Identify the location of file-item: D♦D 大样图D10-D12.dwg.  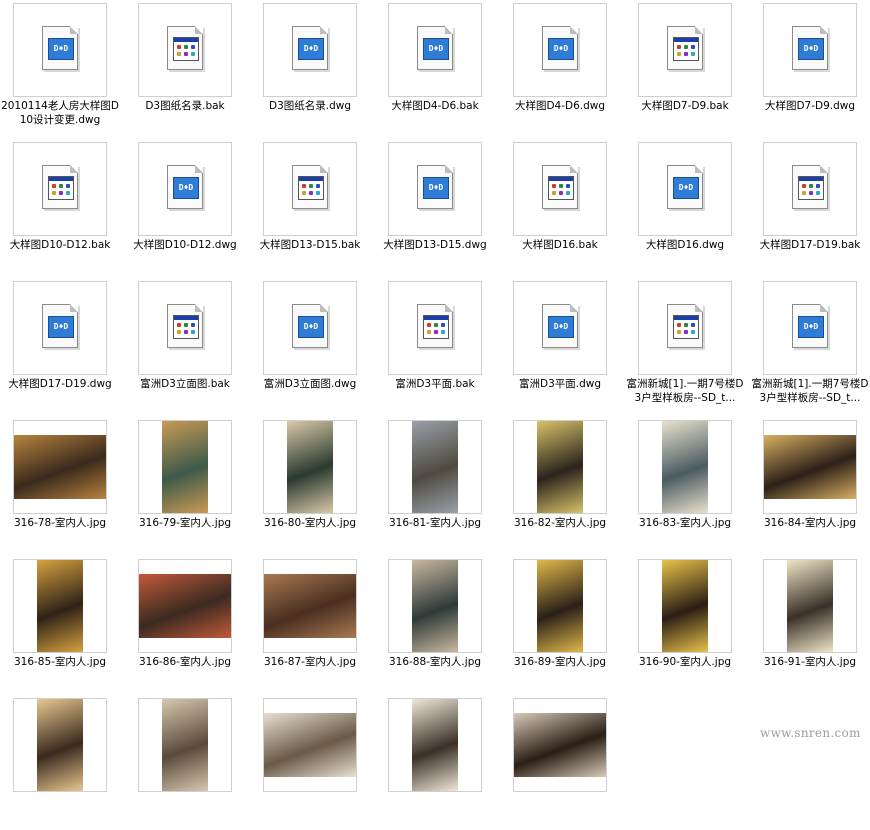
(185, 206).